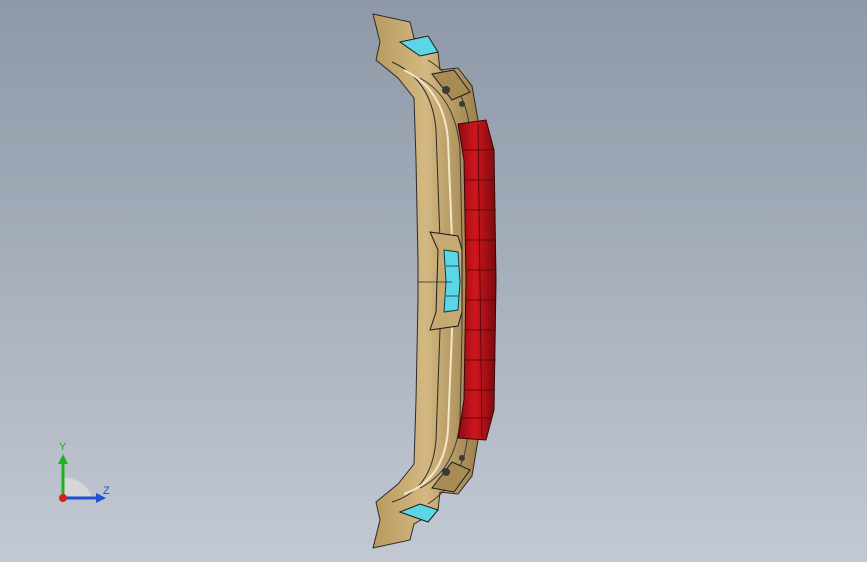 This screenshot has height=562, width=867. What do you see at coordinates (63, 459) in the screenshot?
I see `y-arrowhead-icon` at bounding box center [63, 459].